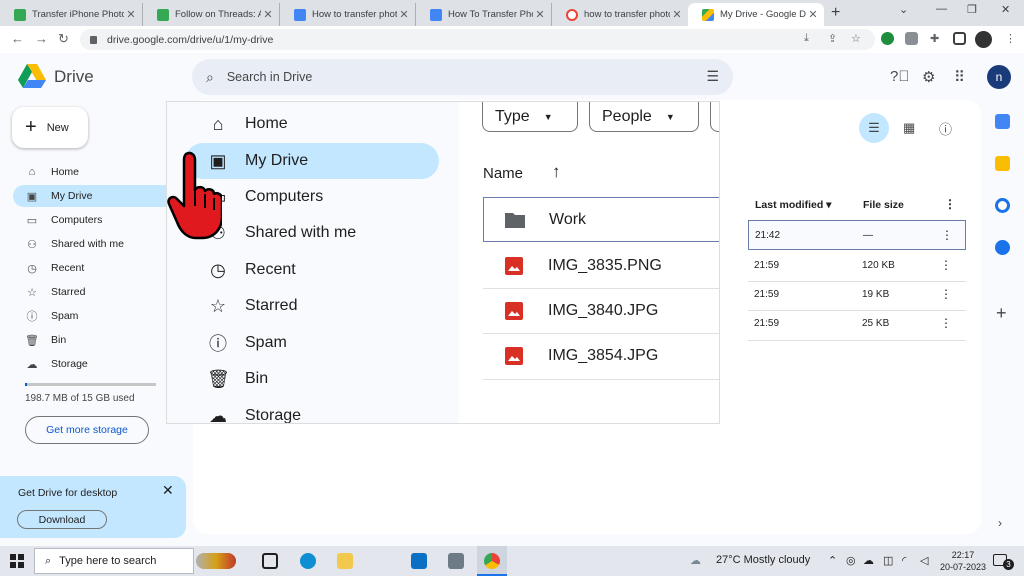  I want to click on get-more-storage-button: Get more storage, so click(87, 430).